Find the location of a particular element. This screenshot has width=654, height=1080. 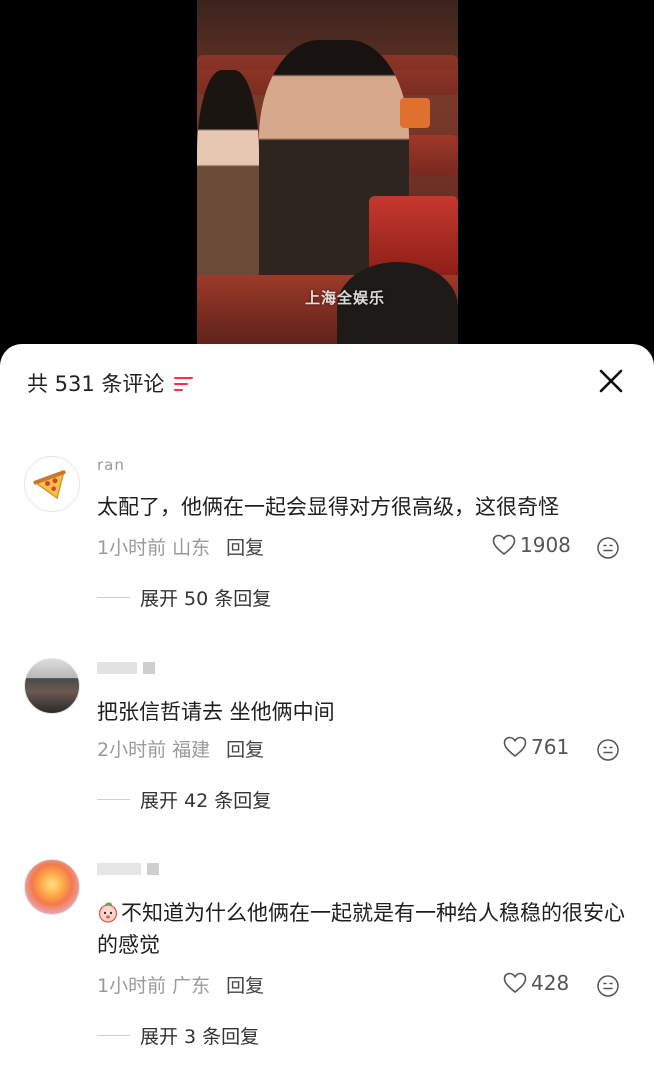

pizza-avatar is located at coordinates (52, 484).